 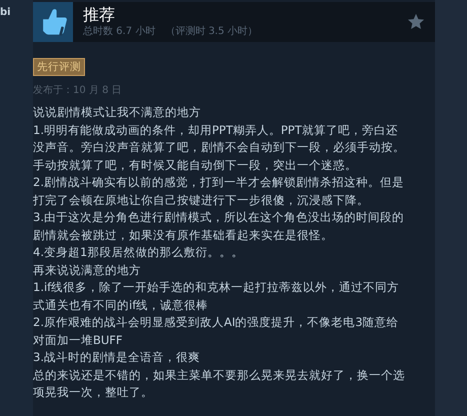 What do you see at coordinates (216, 331) in the screenshot?
I see `review-paragraph: 2.原作艰难的战斗会明显感受到敌人AI的强度提升，不像老电3随意给对面加一堆BUFF` at bounding box center [216, 331].